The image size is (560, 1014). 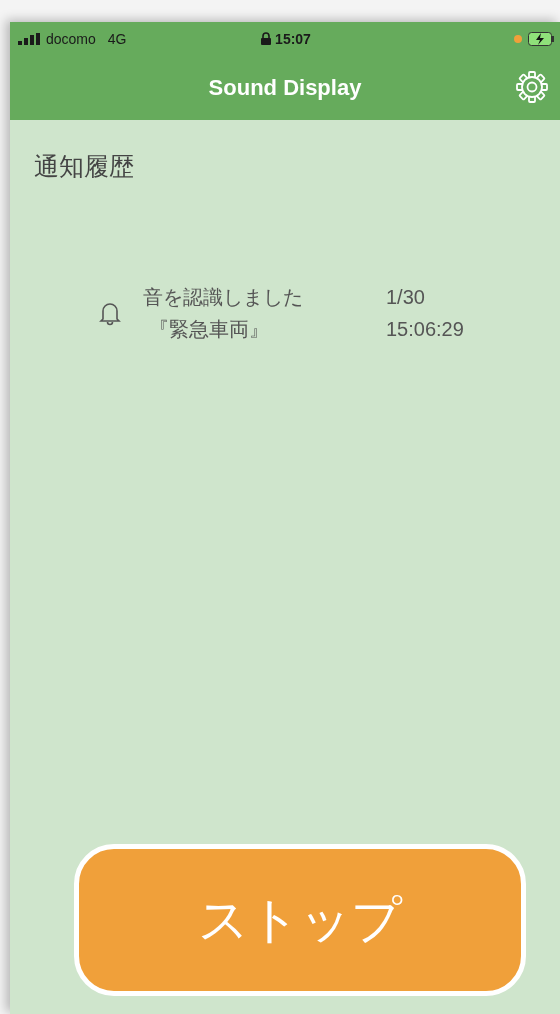 I want to click on notification-message: 音を認識しました, so click(x=223, y=297).